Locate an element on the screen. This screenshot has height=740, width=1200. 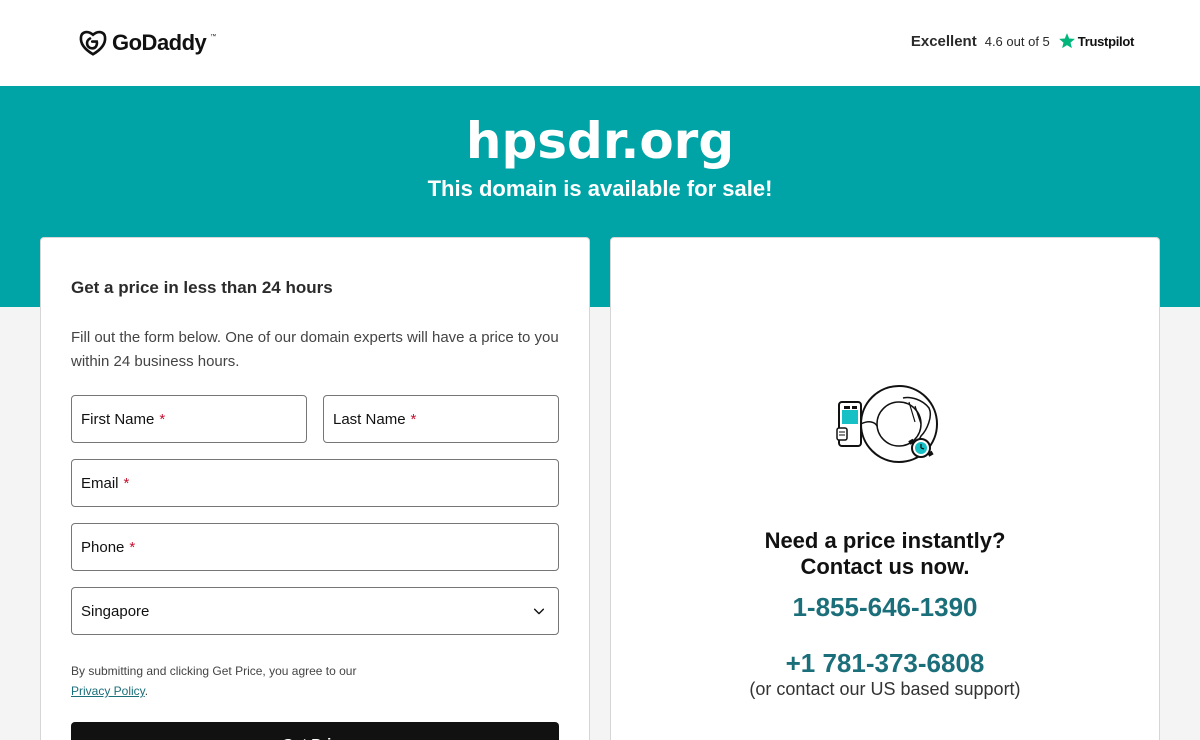
contact-heading: Need a price instantly? Contact us now. is located at coordinates (885, 554).